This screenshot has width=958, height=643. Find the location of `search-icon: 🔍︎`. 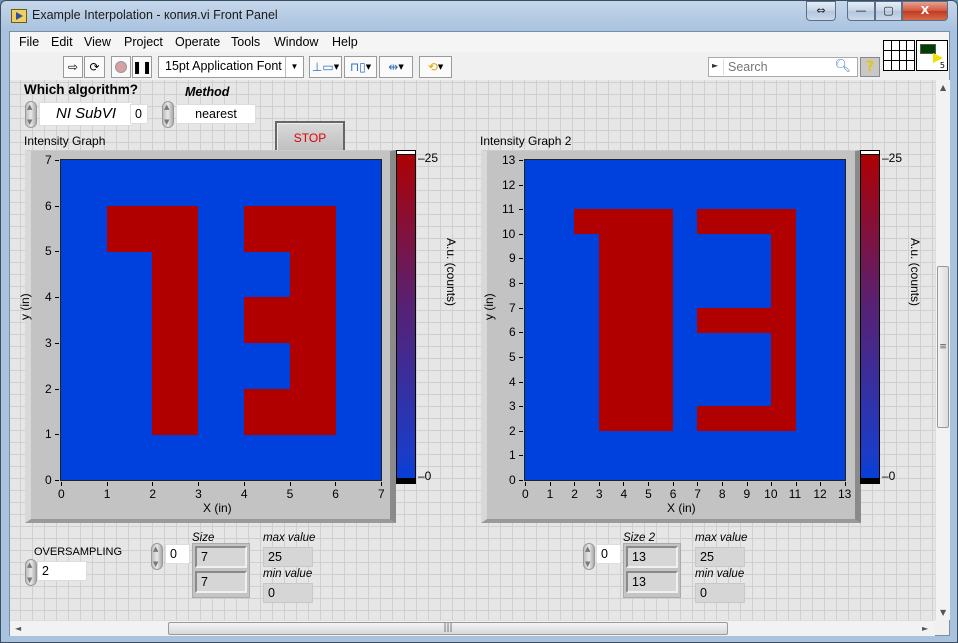

search-icon: 🔍︎ is located at coordinates (842, 66).